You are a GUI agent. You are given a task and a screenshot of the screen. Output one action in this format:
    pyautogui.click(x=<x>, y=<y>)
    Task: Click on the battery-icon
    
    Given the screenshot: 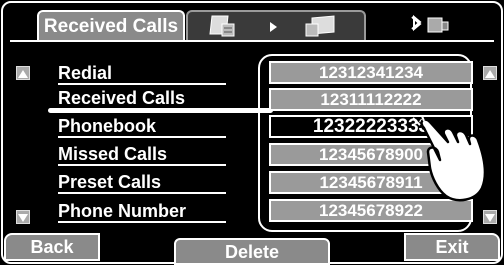 What is the action you would take?
    pyautogui.click(x=438, y=25)
    